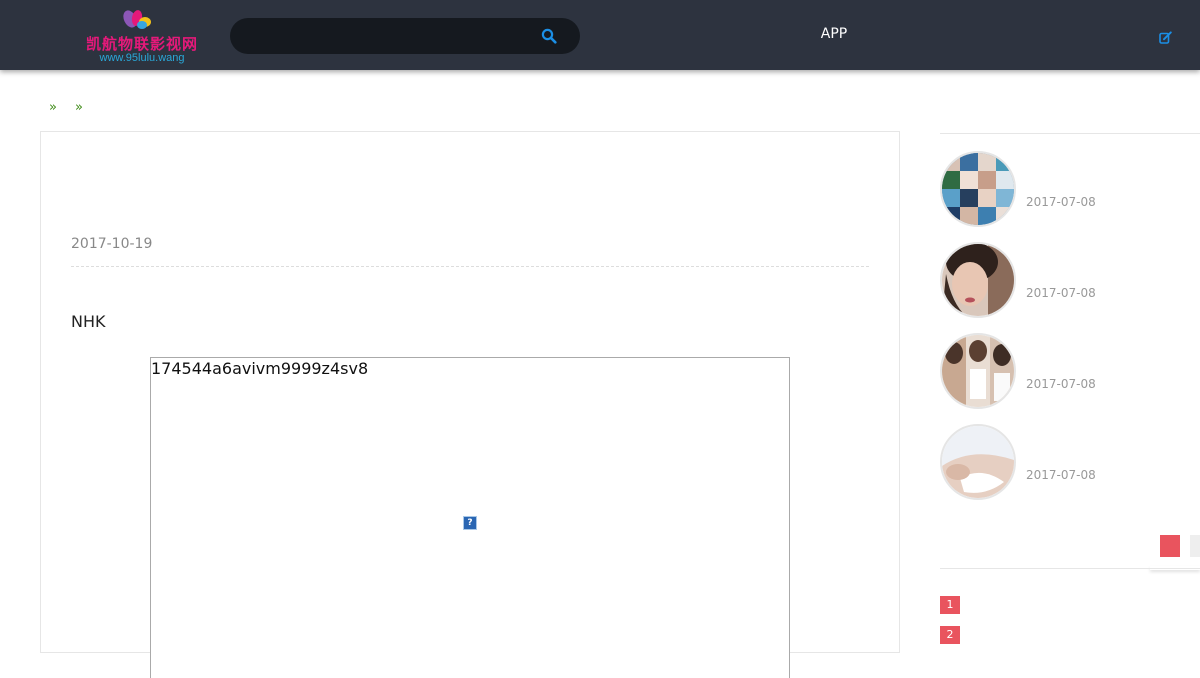  I want to click on edit-icon, so click(1165, 37).